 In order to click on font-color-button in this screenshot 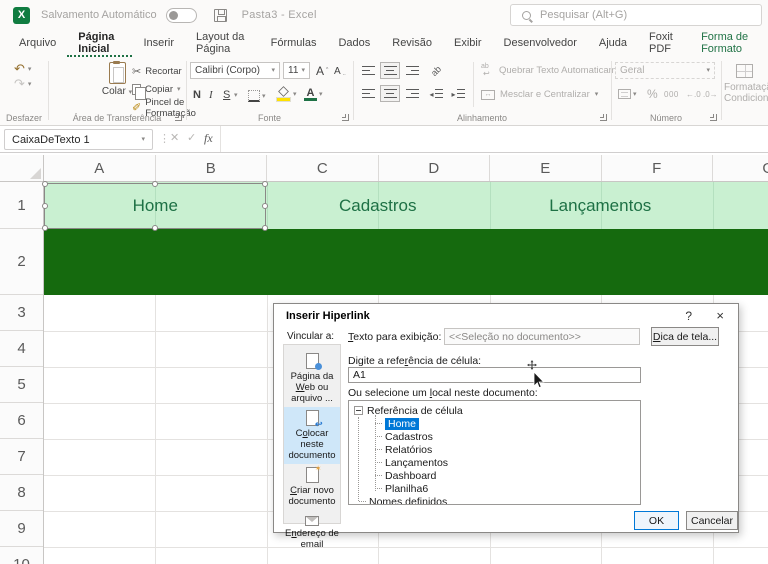, I will do `click(313, 94)`.